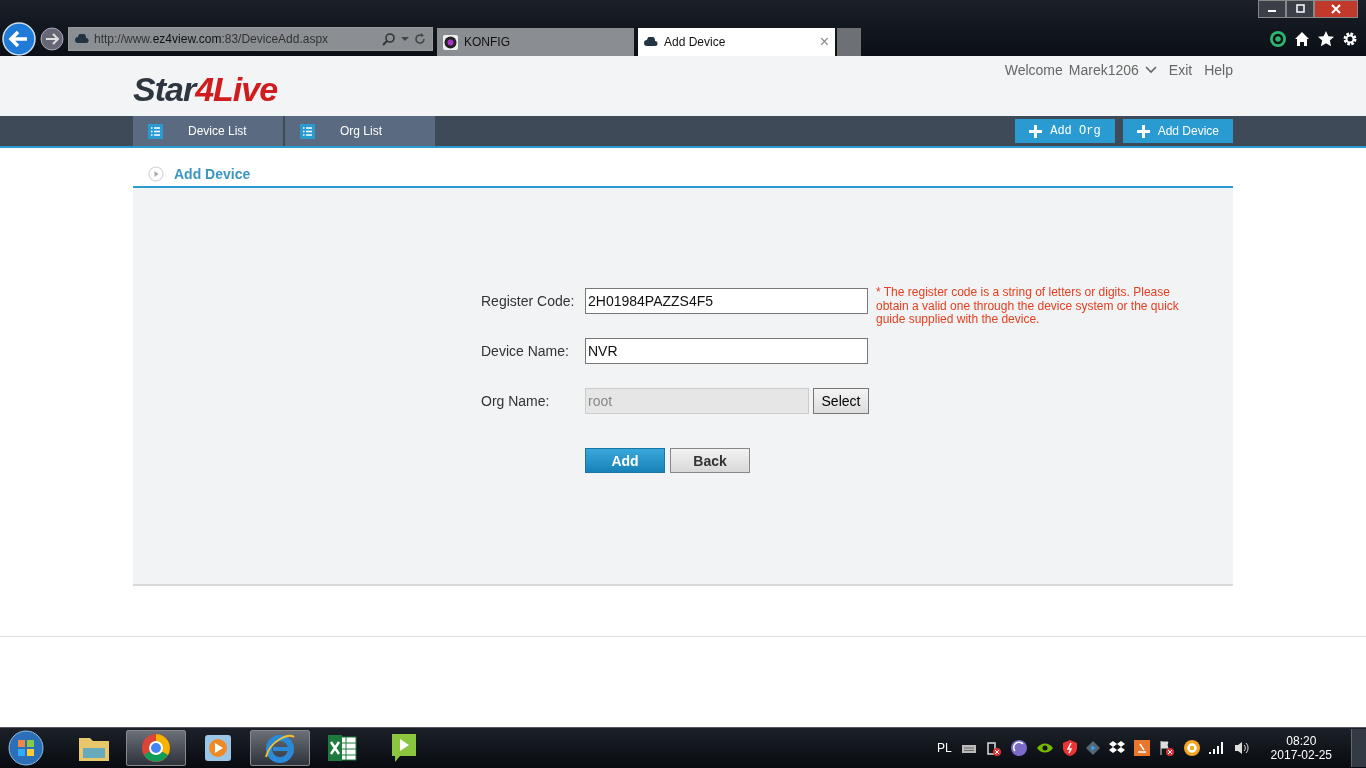 The width and height of the screenshot is (1366, 768). I want to click on clock-time: 08:20, so click(1301, 741).